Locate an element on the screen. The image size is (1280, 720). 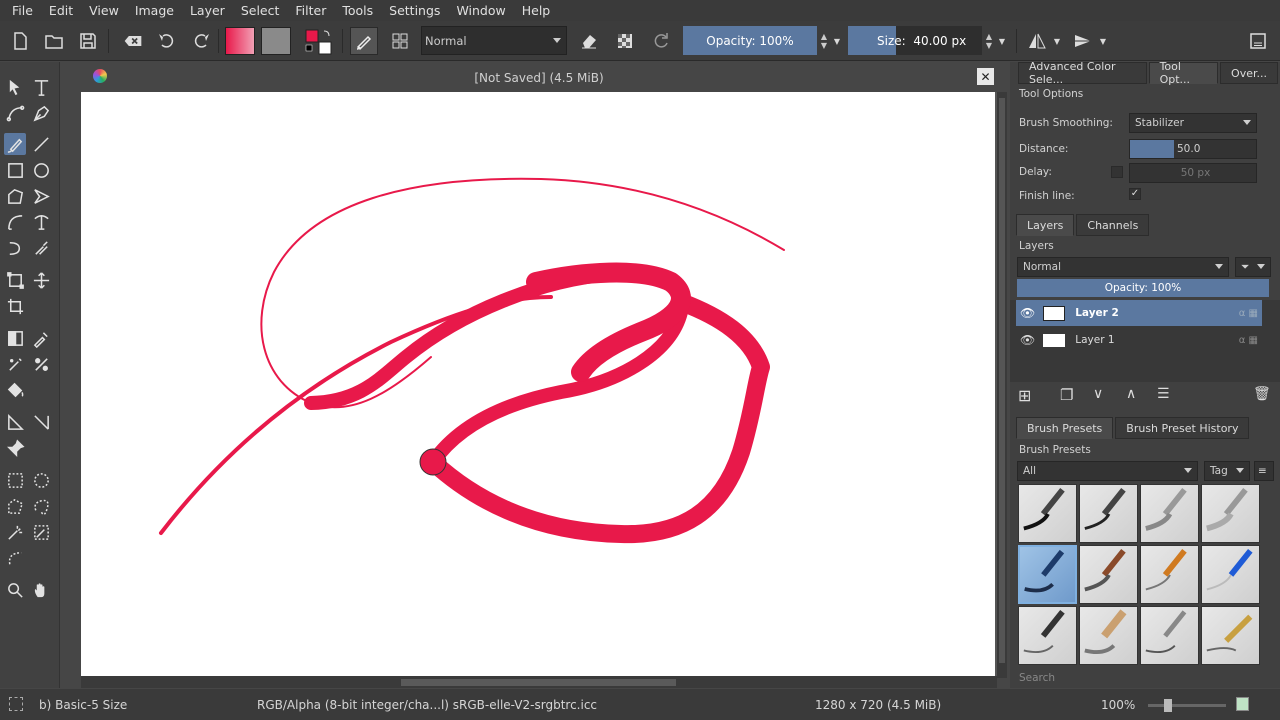
save-icon is located at coordinates (88, 41).